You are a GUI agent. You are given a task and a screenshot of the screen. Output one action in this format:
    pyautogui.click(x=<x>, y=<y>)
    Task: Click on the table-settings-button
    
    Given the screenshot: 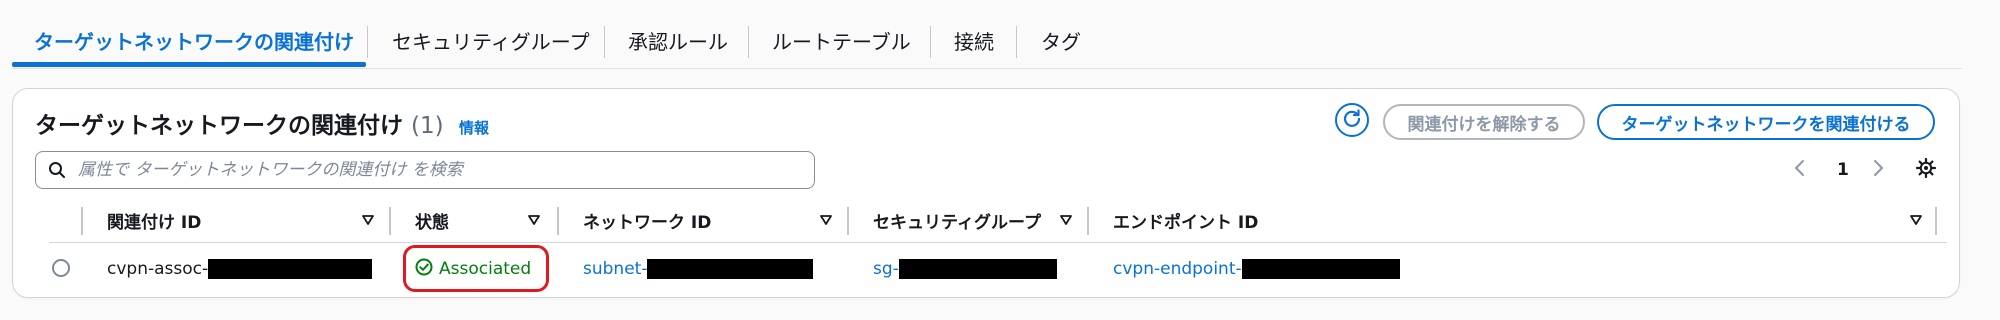 What is the action you would take?
    pyautogui.click(x=1926, y=170)
    